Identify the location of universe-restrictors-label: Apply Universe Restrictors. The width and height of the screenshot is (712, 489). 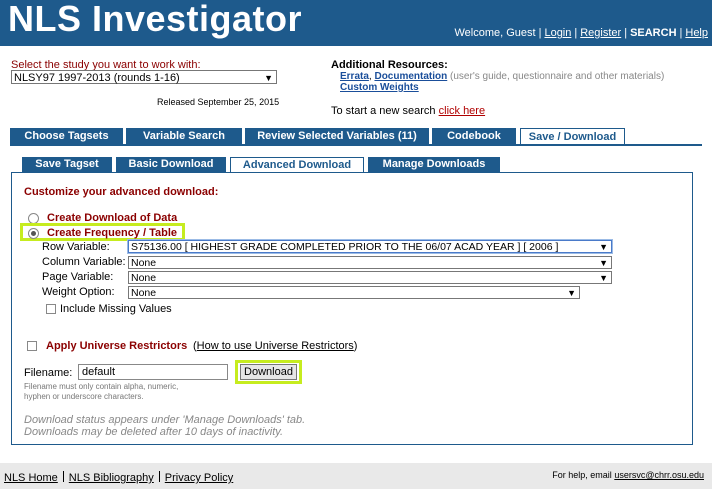
(117, 346).